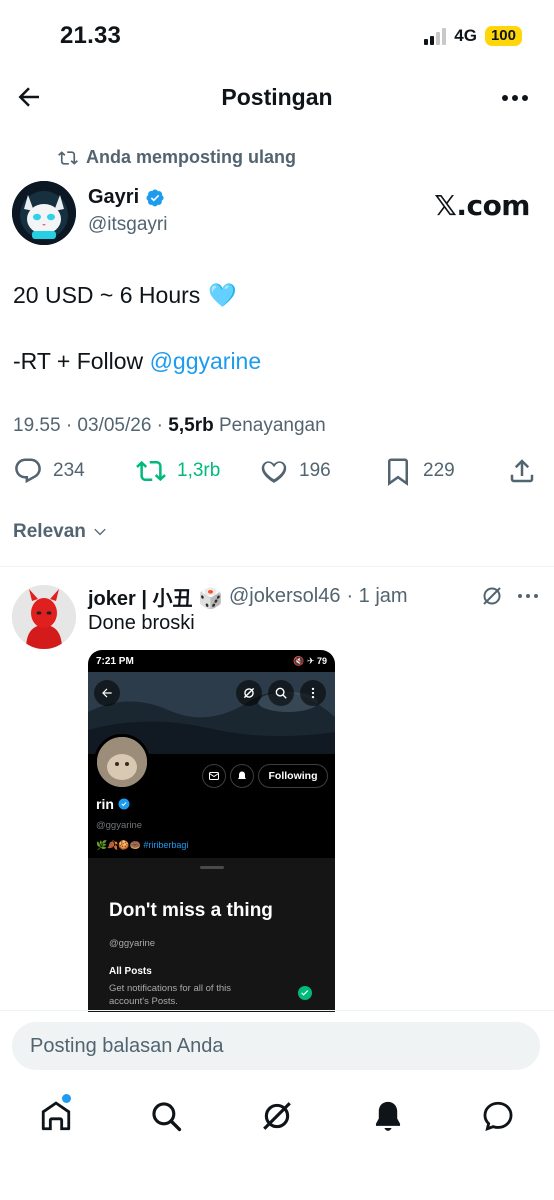 This screenshot has width=554, height=1200. What do you see at coordinates (515, 98) in the screenshot?
I see `more-icon` at bounding box center [515, 98].